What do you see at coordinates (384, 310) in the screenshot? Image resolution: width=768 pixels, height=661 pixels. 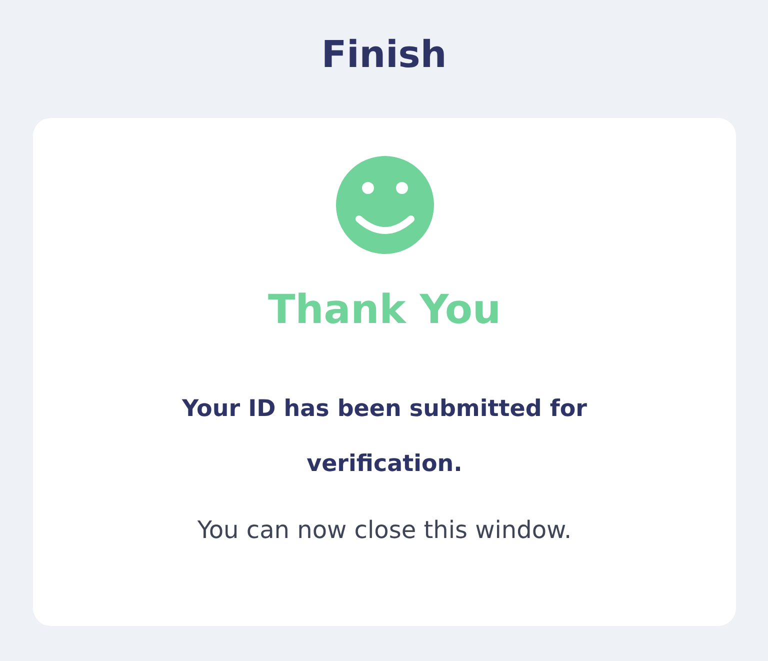 I see `thank-you-heading: Thank You` at bounding box center [384, 310].